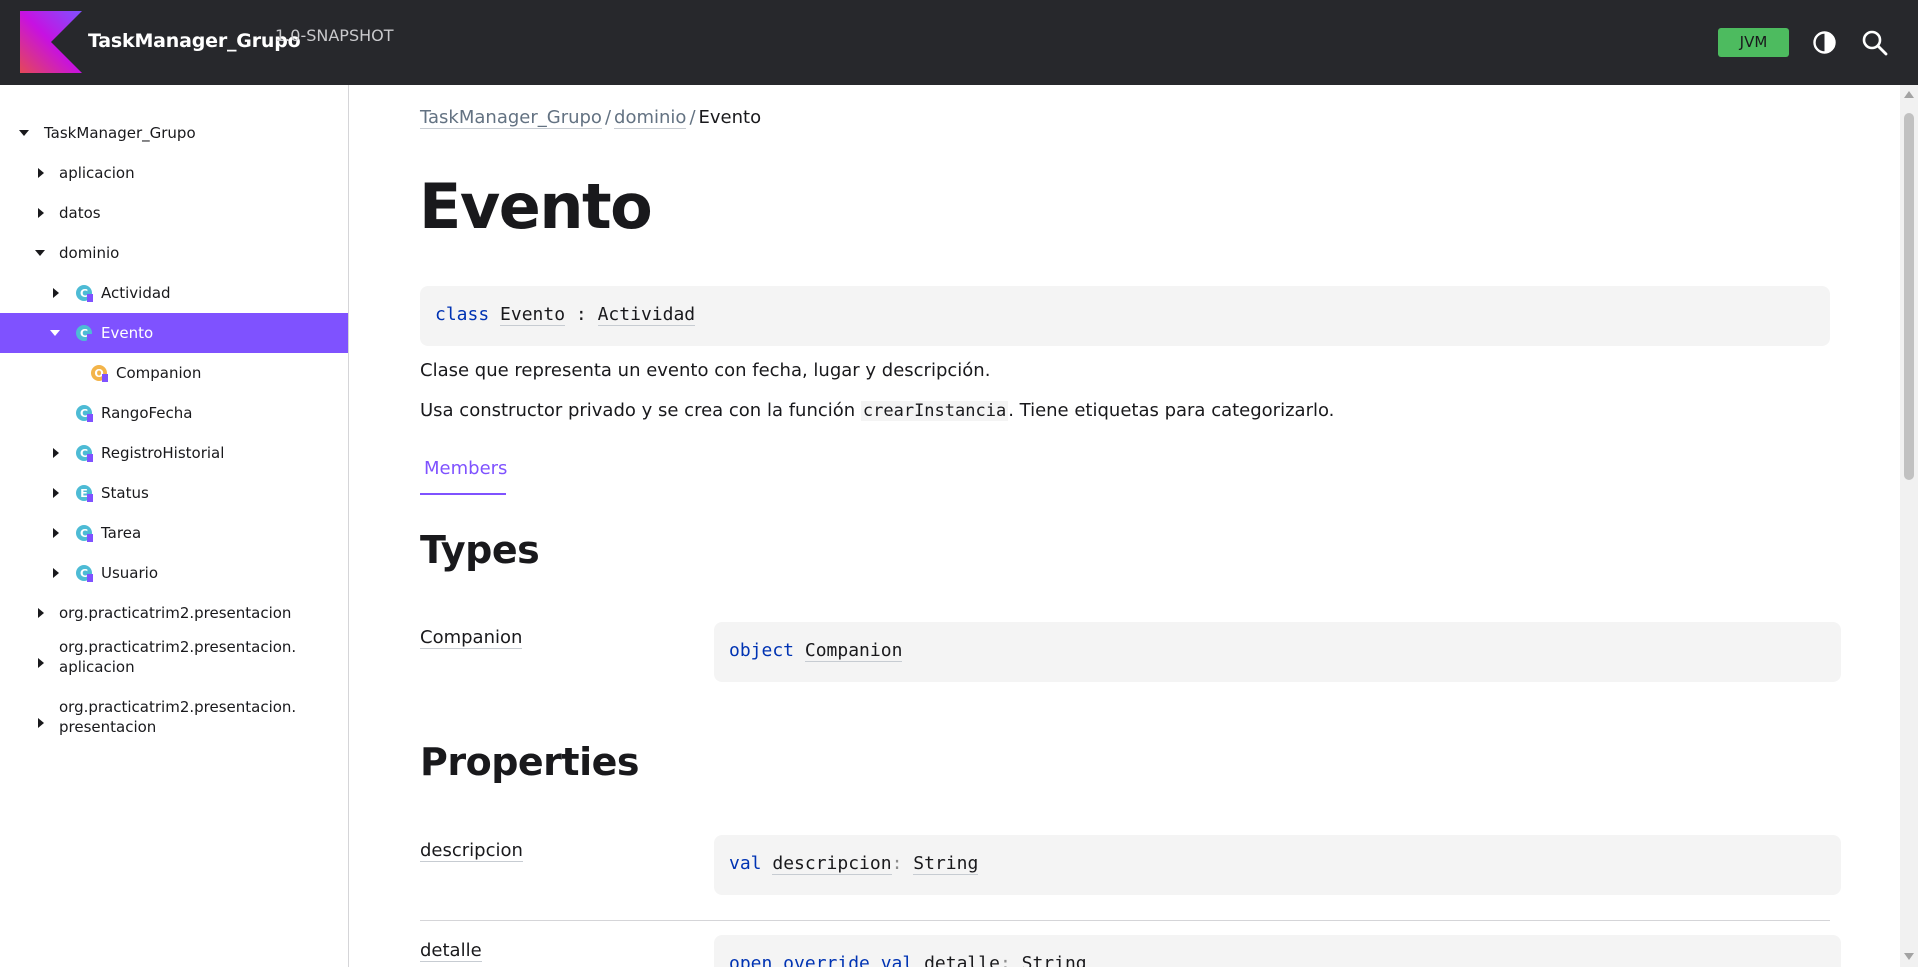 Image resolution: width=1918 pixels, height=967 pixels. Describe the element at coordinates (147, 413) in the screenshot. I see `sidebar-item-label: RangoFecha` at that location.